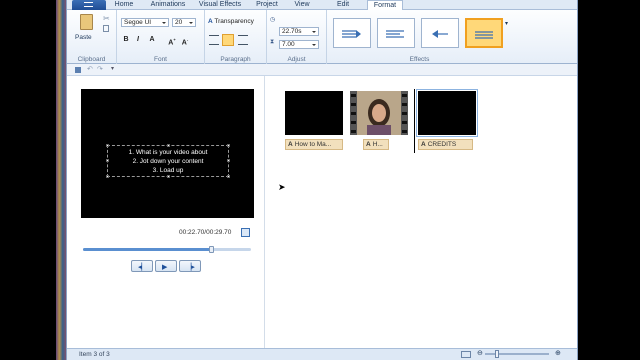 This screenshot has width=640, height=360. I want to click on align-right-button, so click(243, 40).